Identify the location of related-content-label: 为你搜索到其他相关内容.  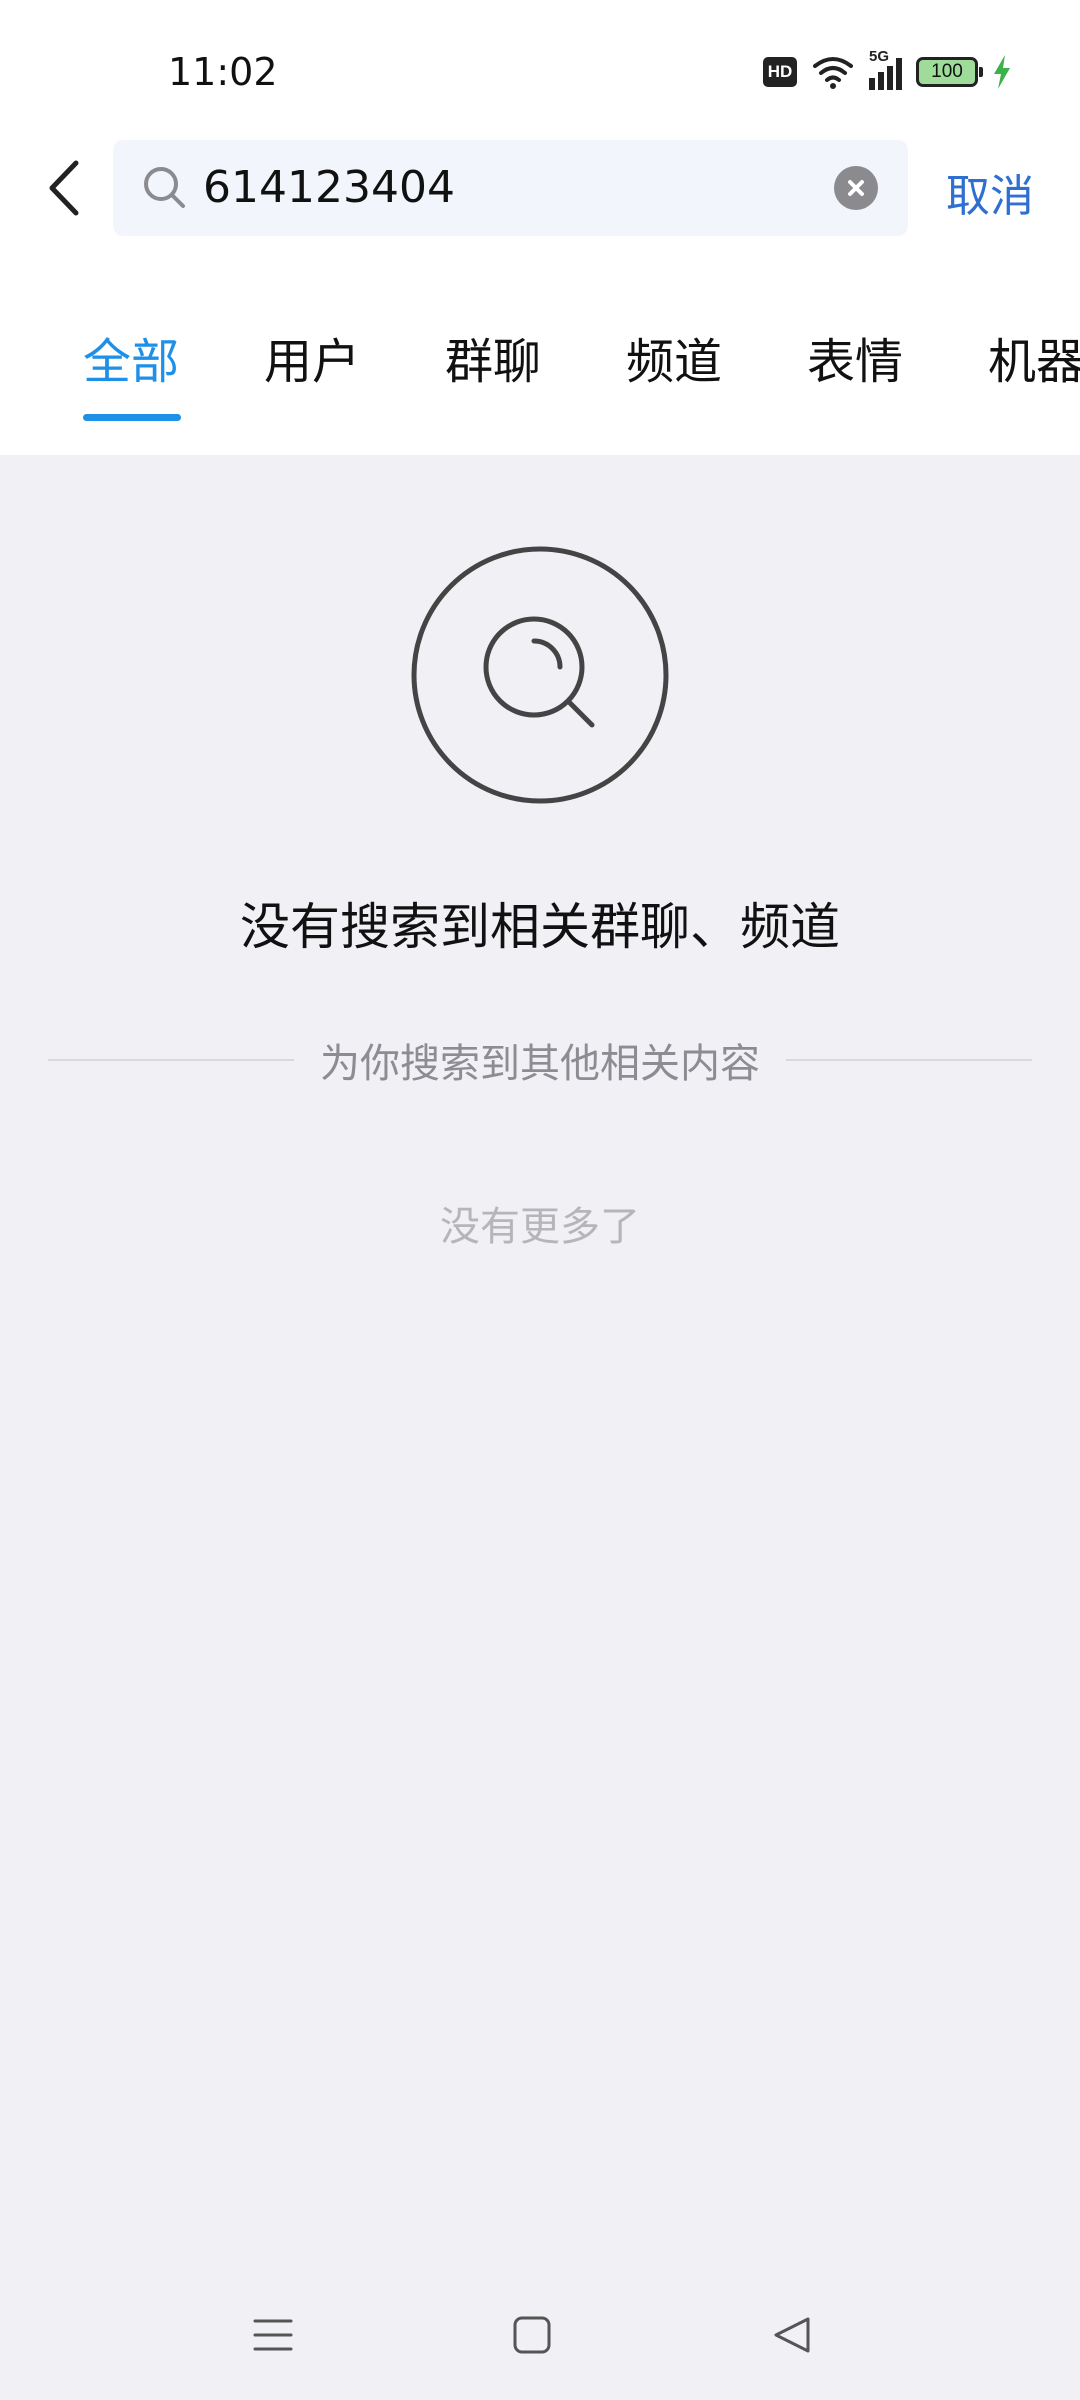
(540, 1064).